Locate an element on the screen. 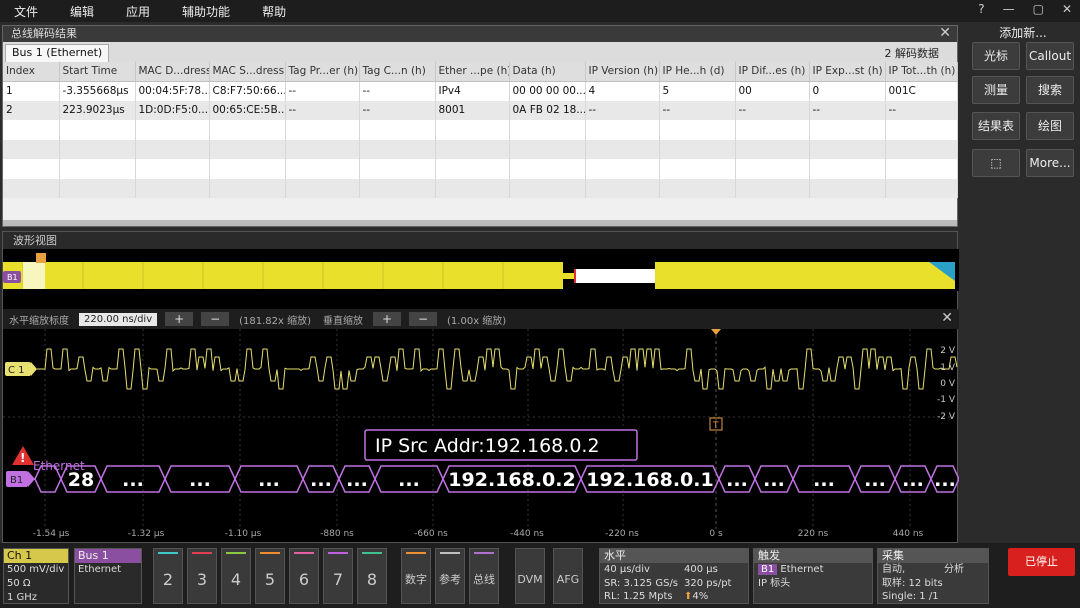  menu-file: 文件 is located at coordinates (27, 11).